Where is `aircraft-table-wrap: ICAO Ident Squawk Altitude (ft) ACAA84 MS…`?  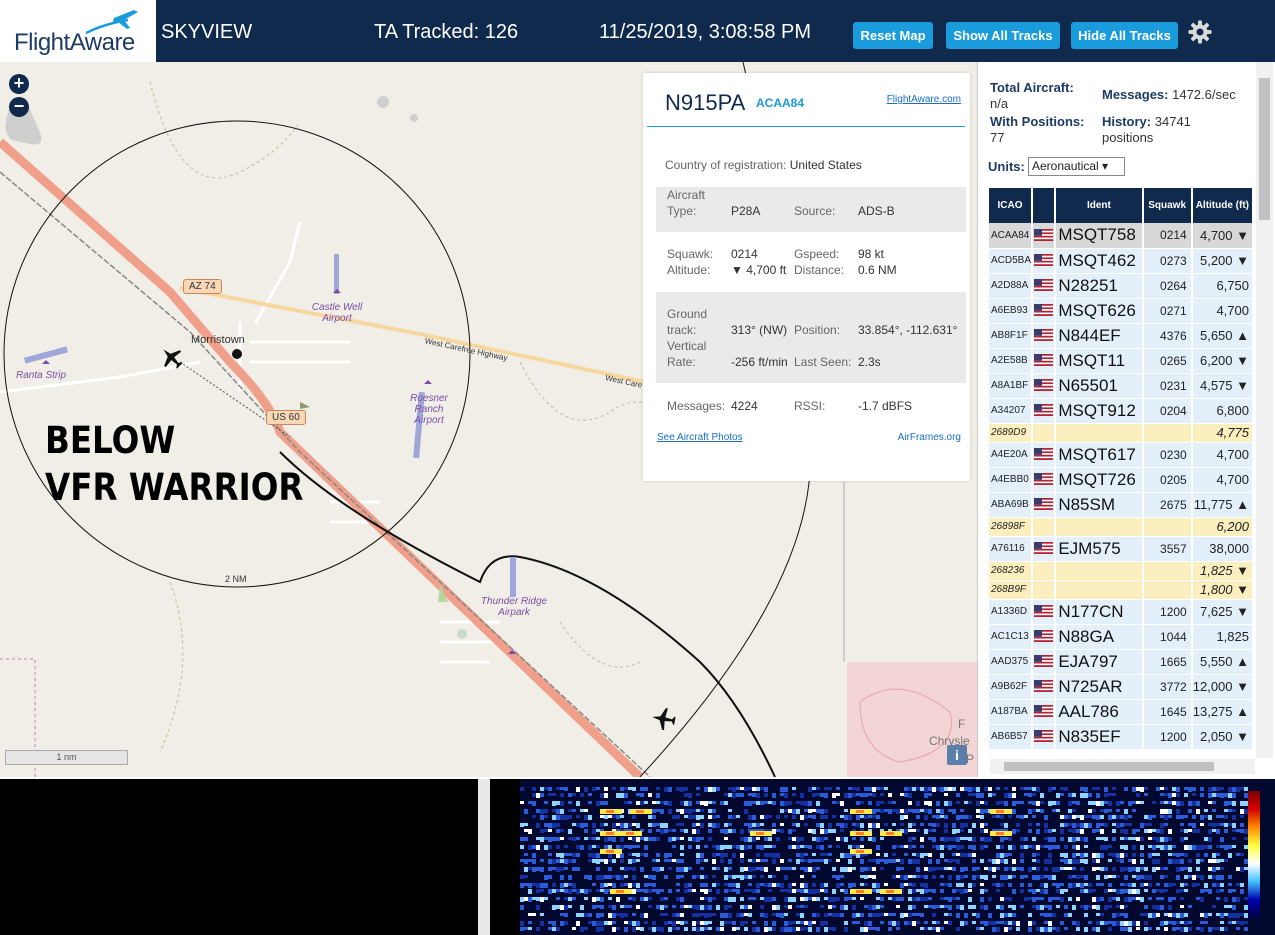 aircraft-table-wrap: ICAO Ident Squawk Altitude (ft) ACAA84 MS… is located at coordinates (1122, 473).